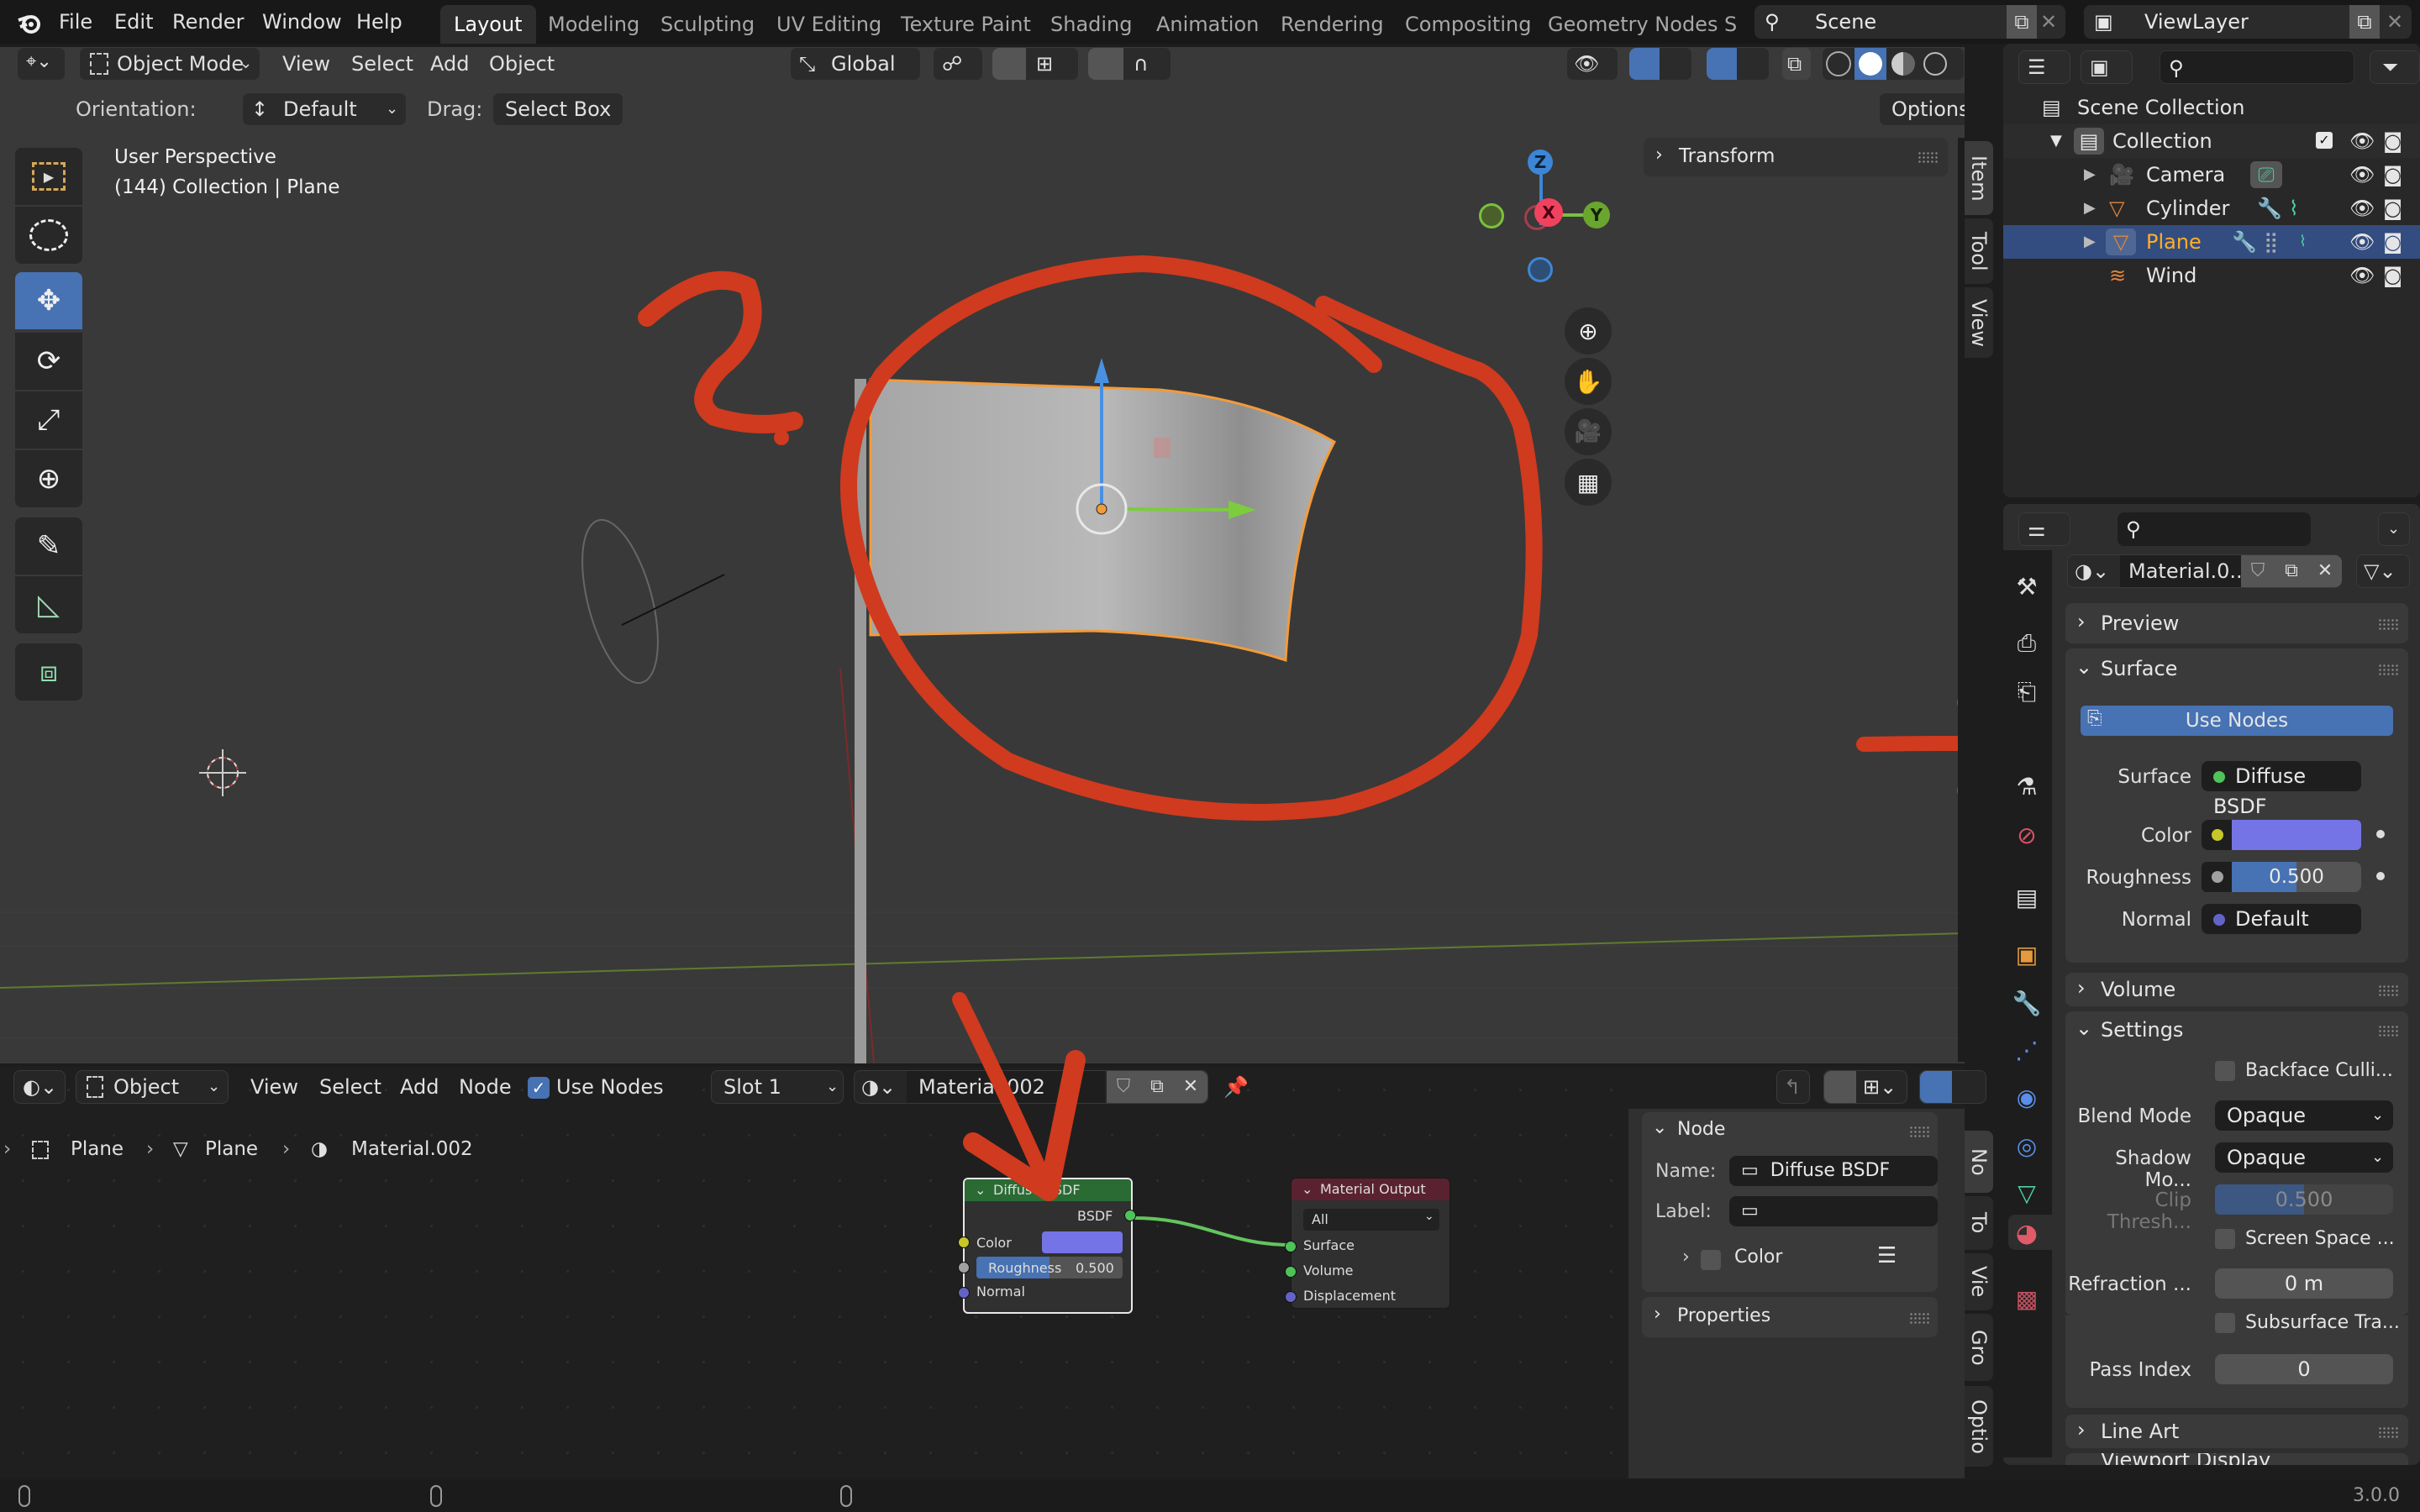 This screenshot has width=2420, height=1512. Describe the element at coordinates (1589, 330) in the screenshot. I see `zoom-view-button: ⊕` at that location.